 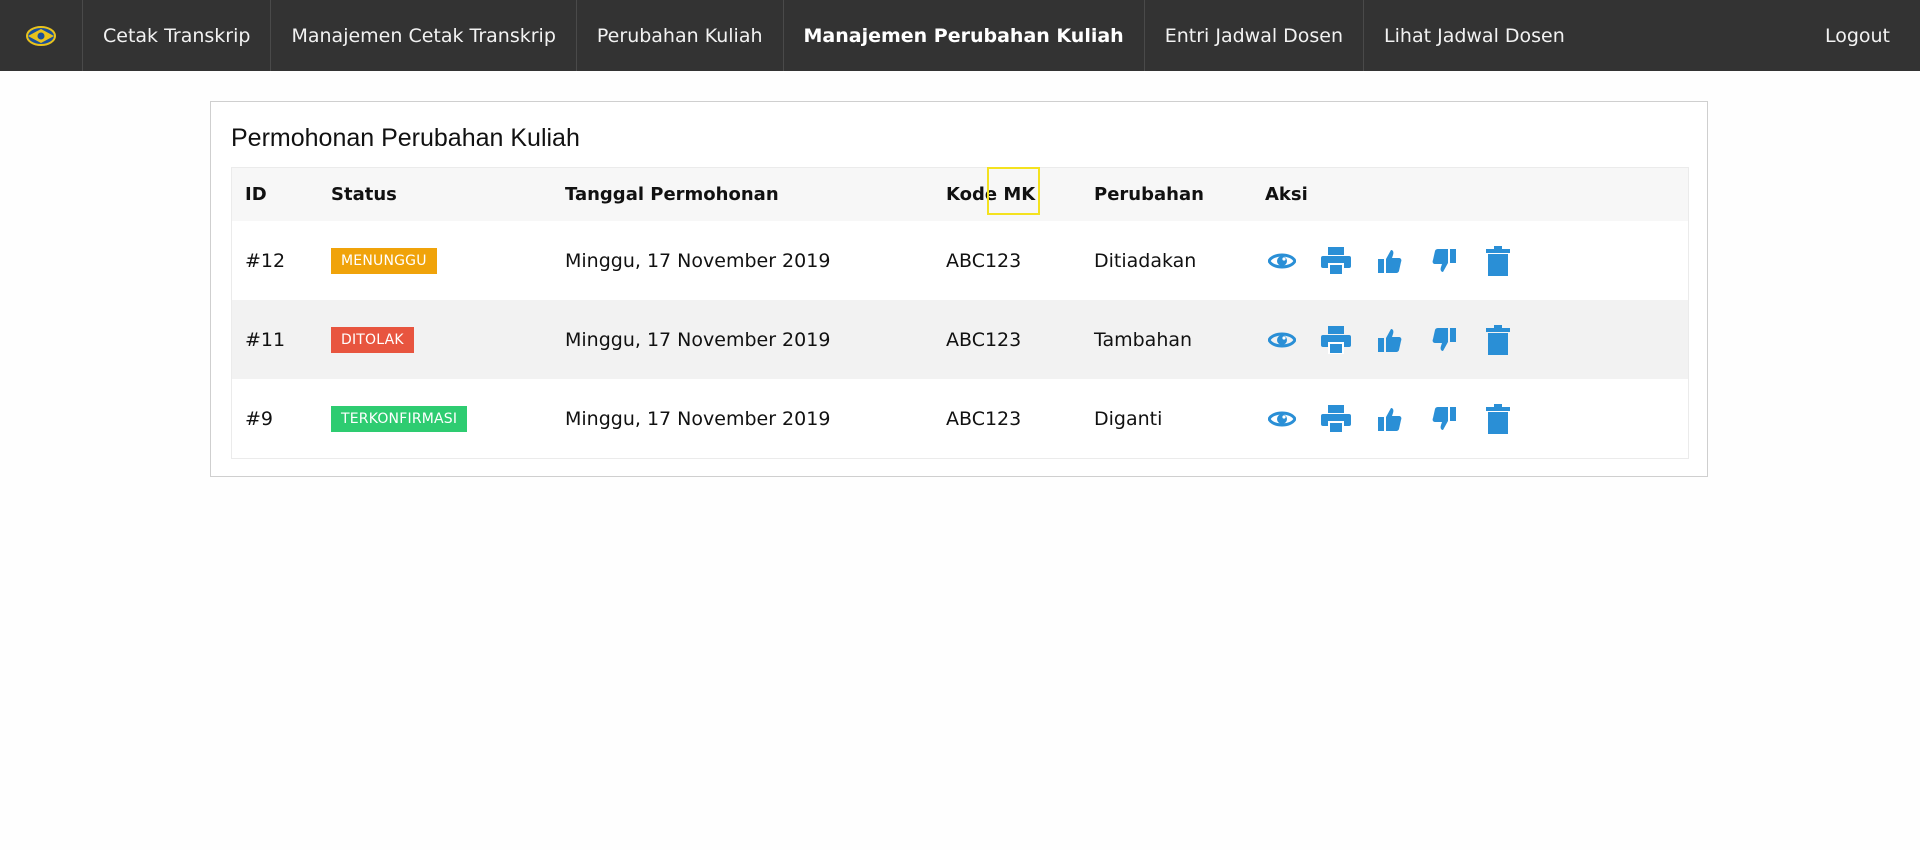 I want to click on page-title: Permohonan Perubahan Kuliah, so click(x=405, y=138).